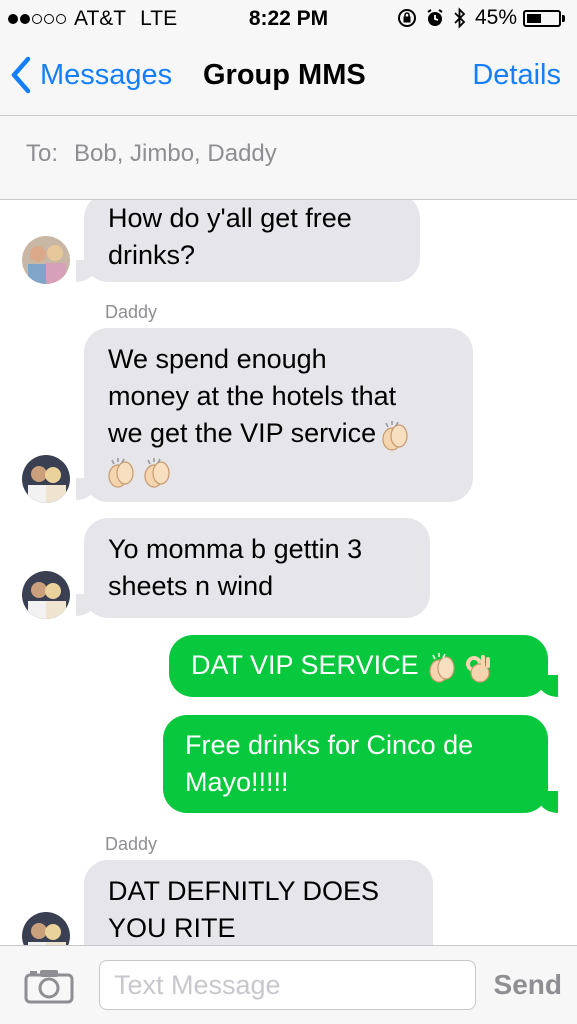 This screenshot has height=1024, width=577. What do you see at coordinates (230, 218) in the screenshot?
I see `message-line: How do y'all get free` at bounding box center [230, 218].